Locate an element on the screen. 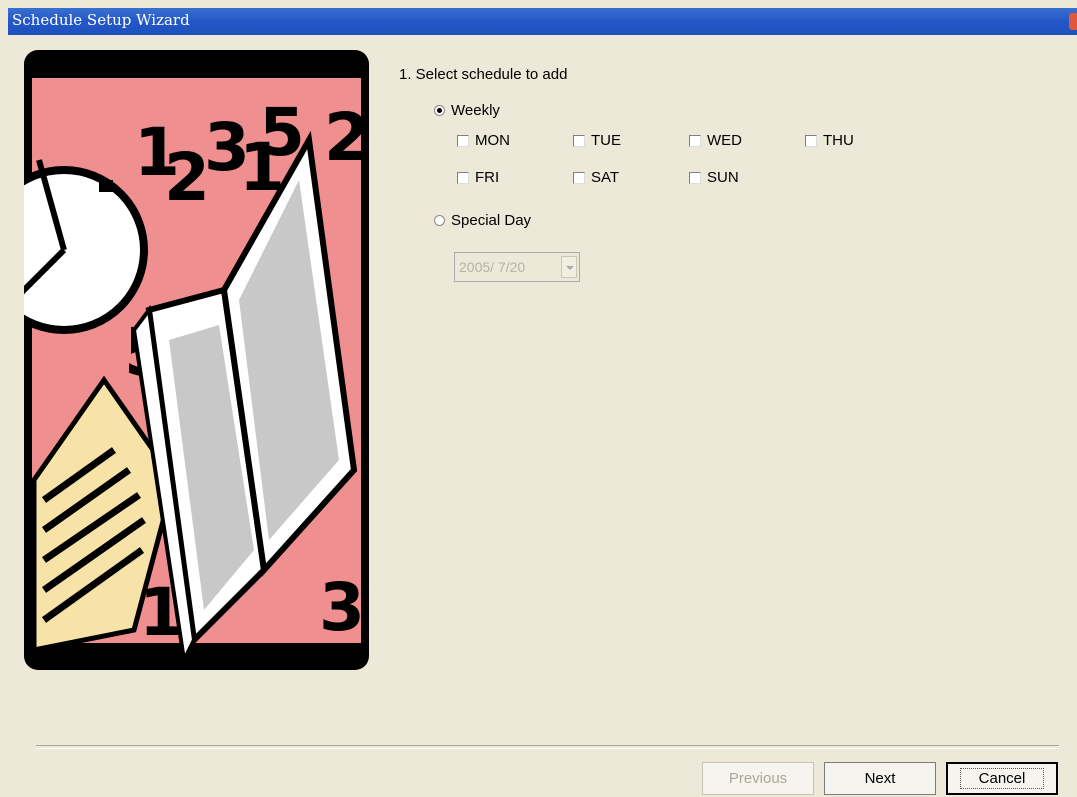 The height and width of the screenshot is (797, 1077). day-label: SUN is located at coordinates (723, 177).